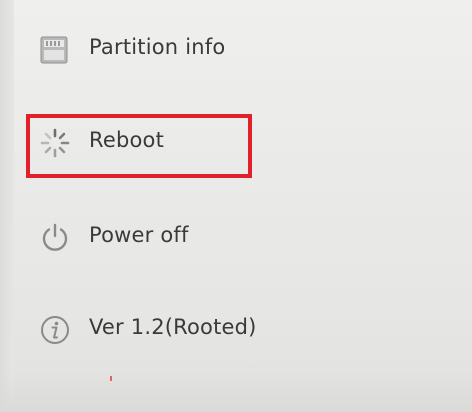 The height and width of the screenshot is (412, 472). Describe the element at coordinates (55, 330) in the screenshot. I see `info-icon` at that location.